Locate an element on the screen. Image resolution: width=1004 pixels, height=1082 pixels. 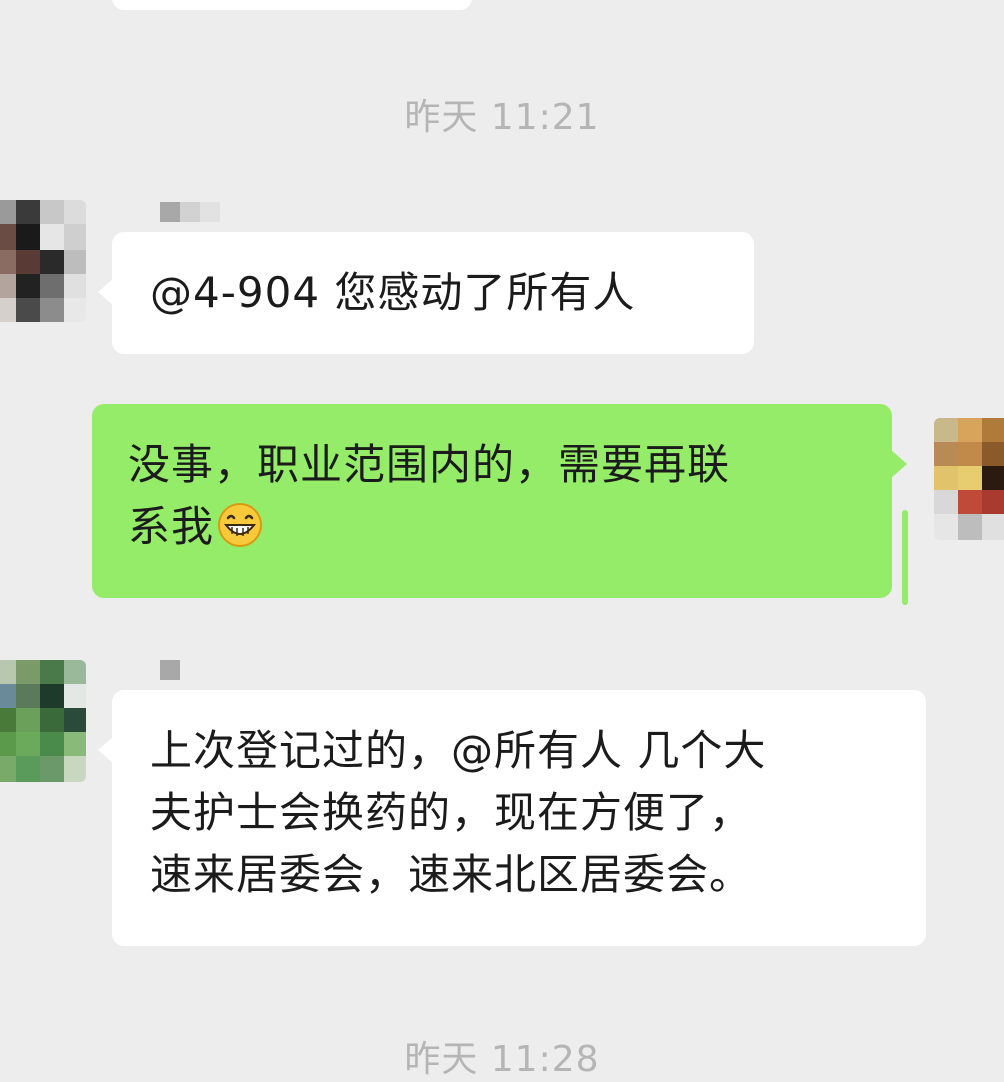
timestamp: 昨天 11:28 is located at coordinates (502, 1059).